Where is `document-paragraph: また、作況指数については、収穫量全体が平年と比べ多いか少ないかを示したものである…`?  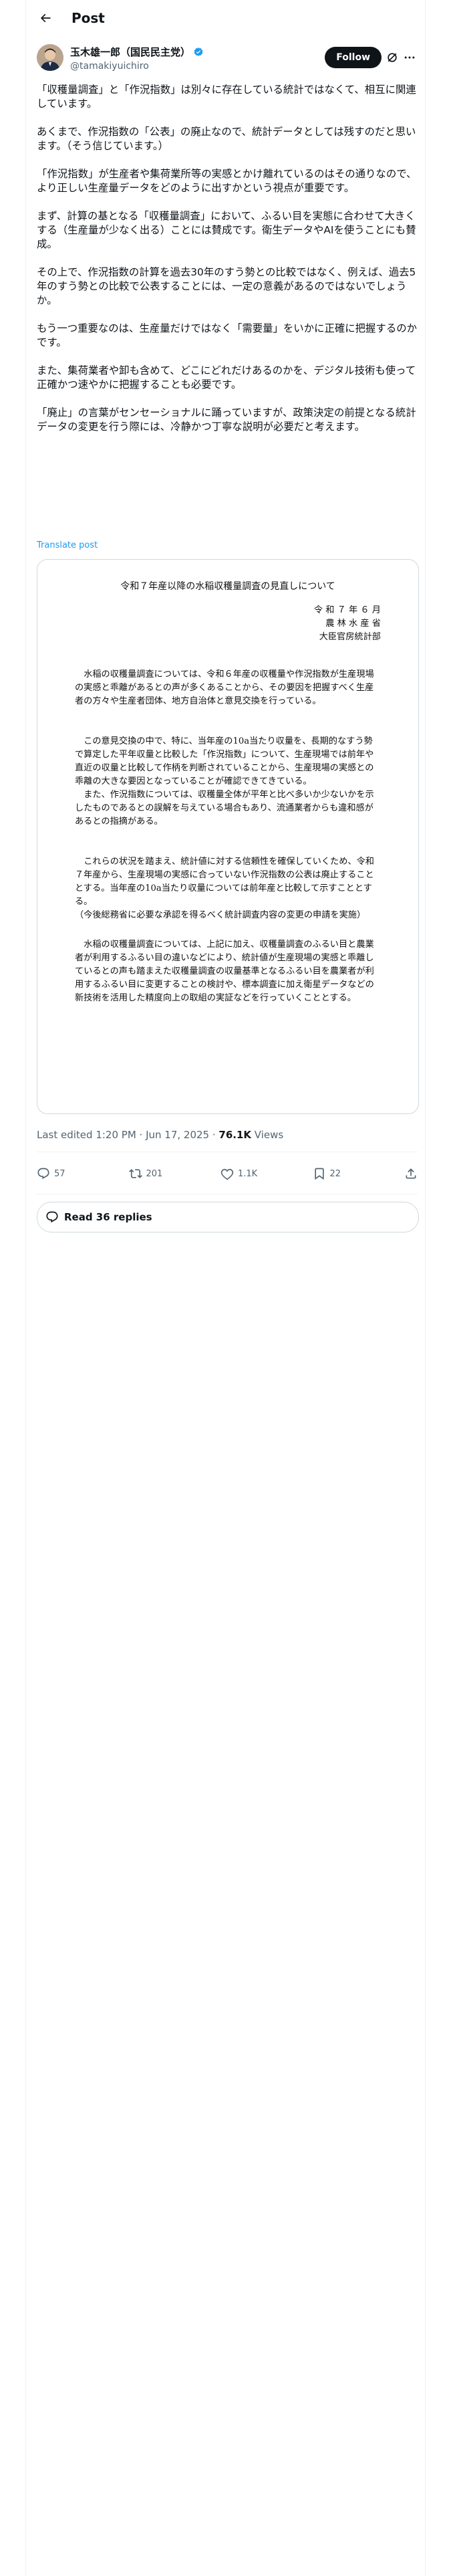
document-paragraph: また、作況指数については、収穫量全体が平年と比べ多いか少ないかを示したものである… is located at coordinates (224, 808).